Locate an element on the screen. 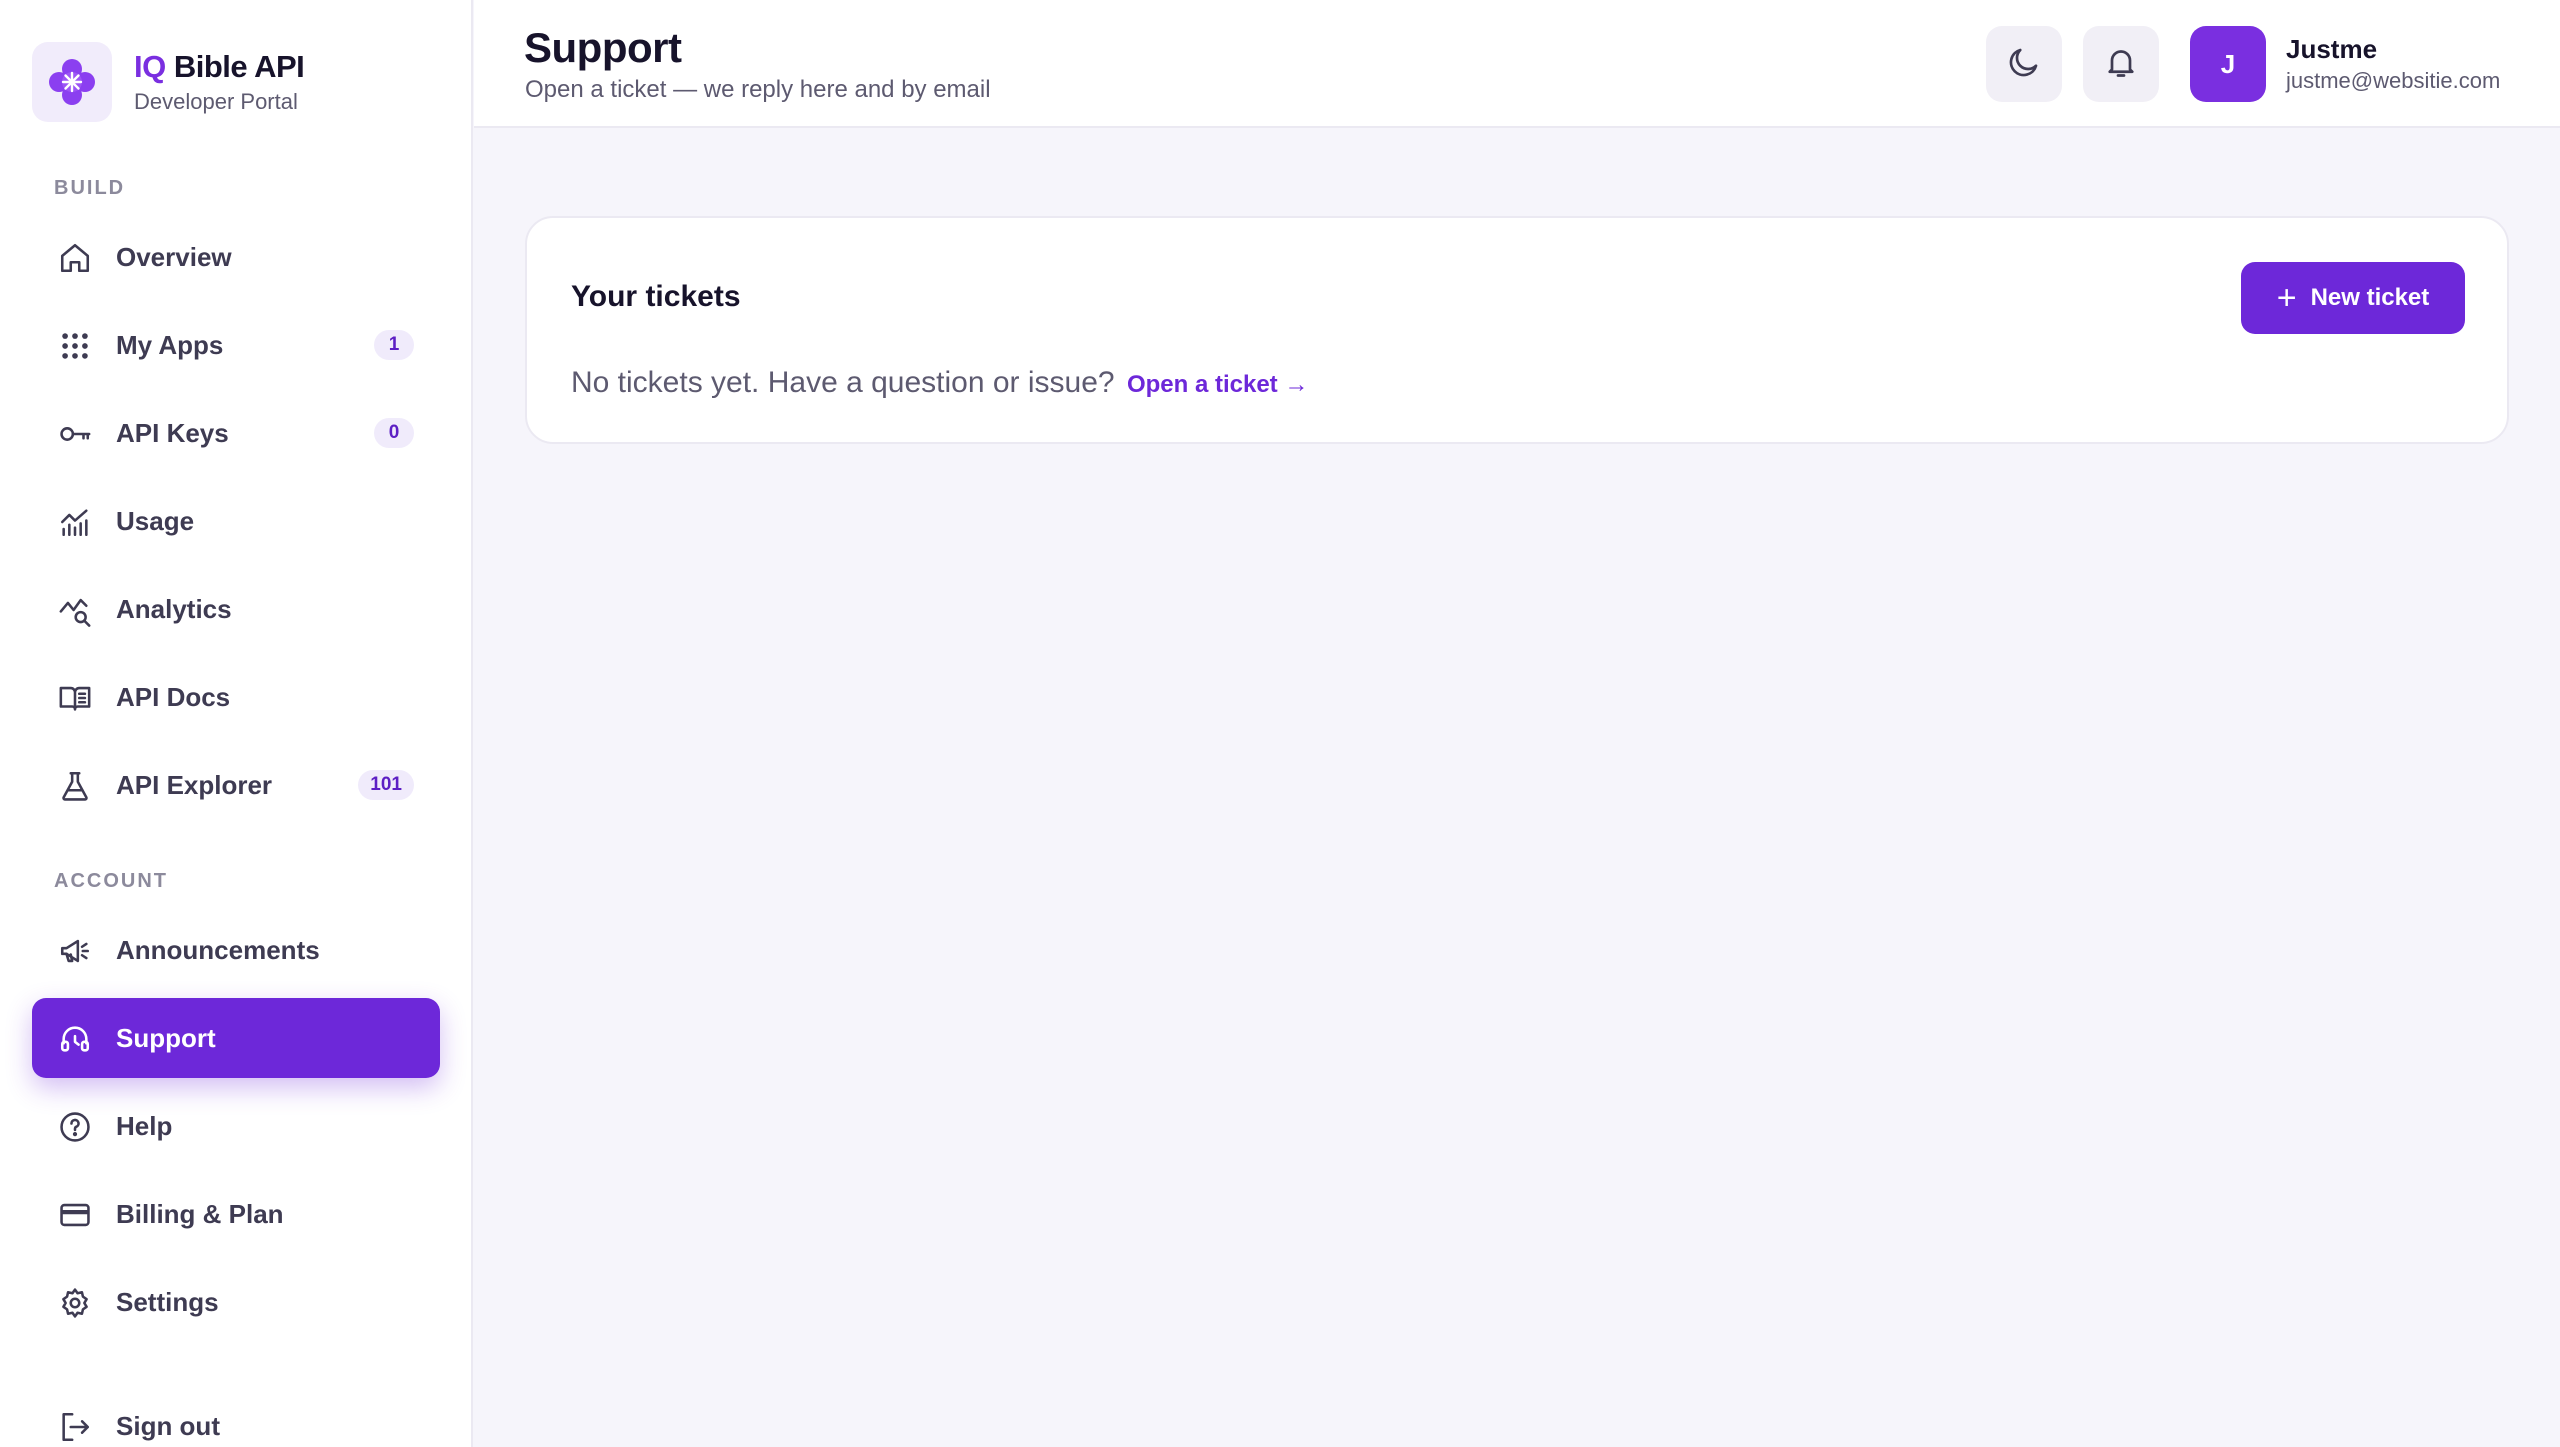 This screenshot has width=2560, height=1447. sidebar-item-api-docs: API Docs is located at coordinates (236, 697).